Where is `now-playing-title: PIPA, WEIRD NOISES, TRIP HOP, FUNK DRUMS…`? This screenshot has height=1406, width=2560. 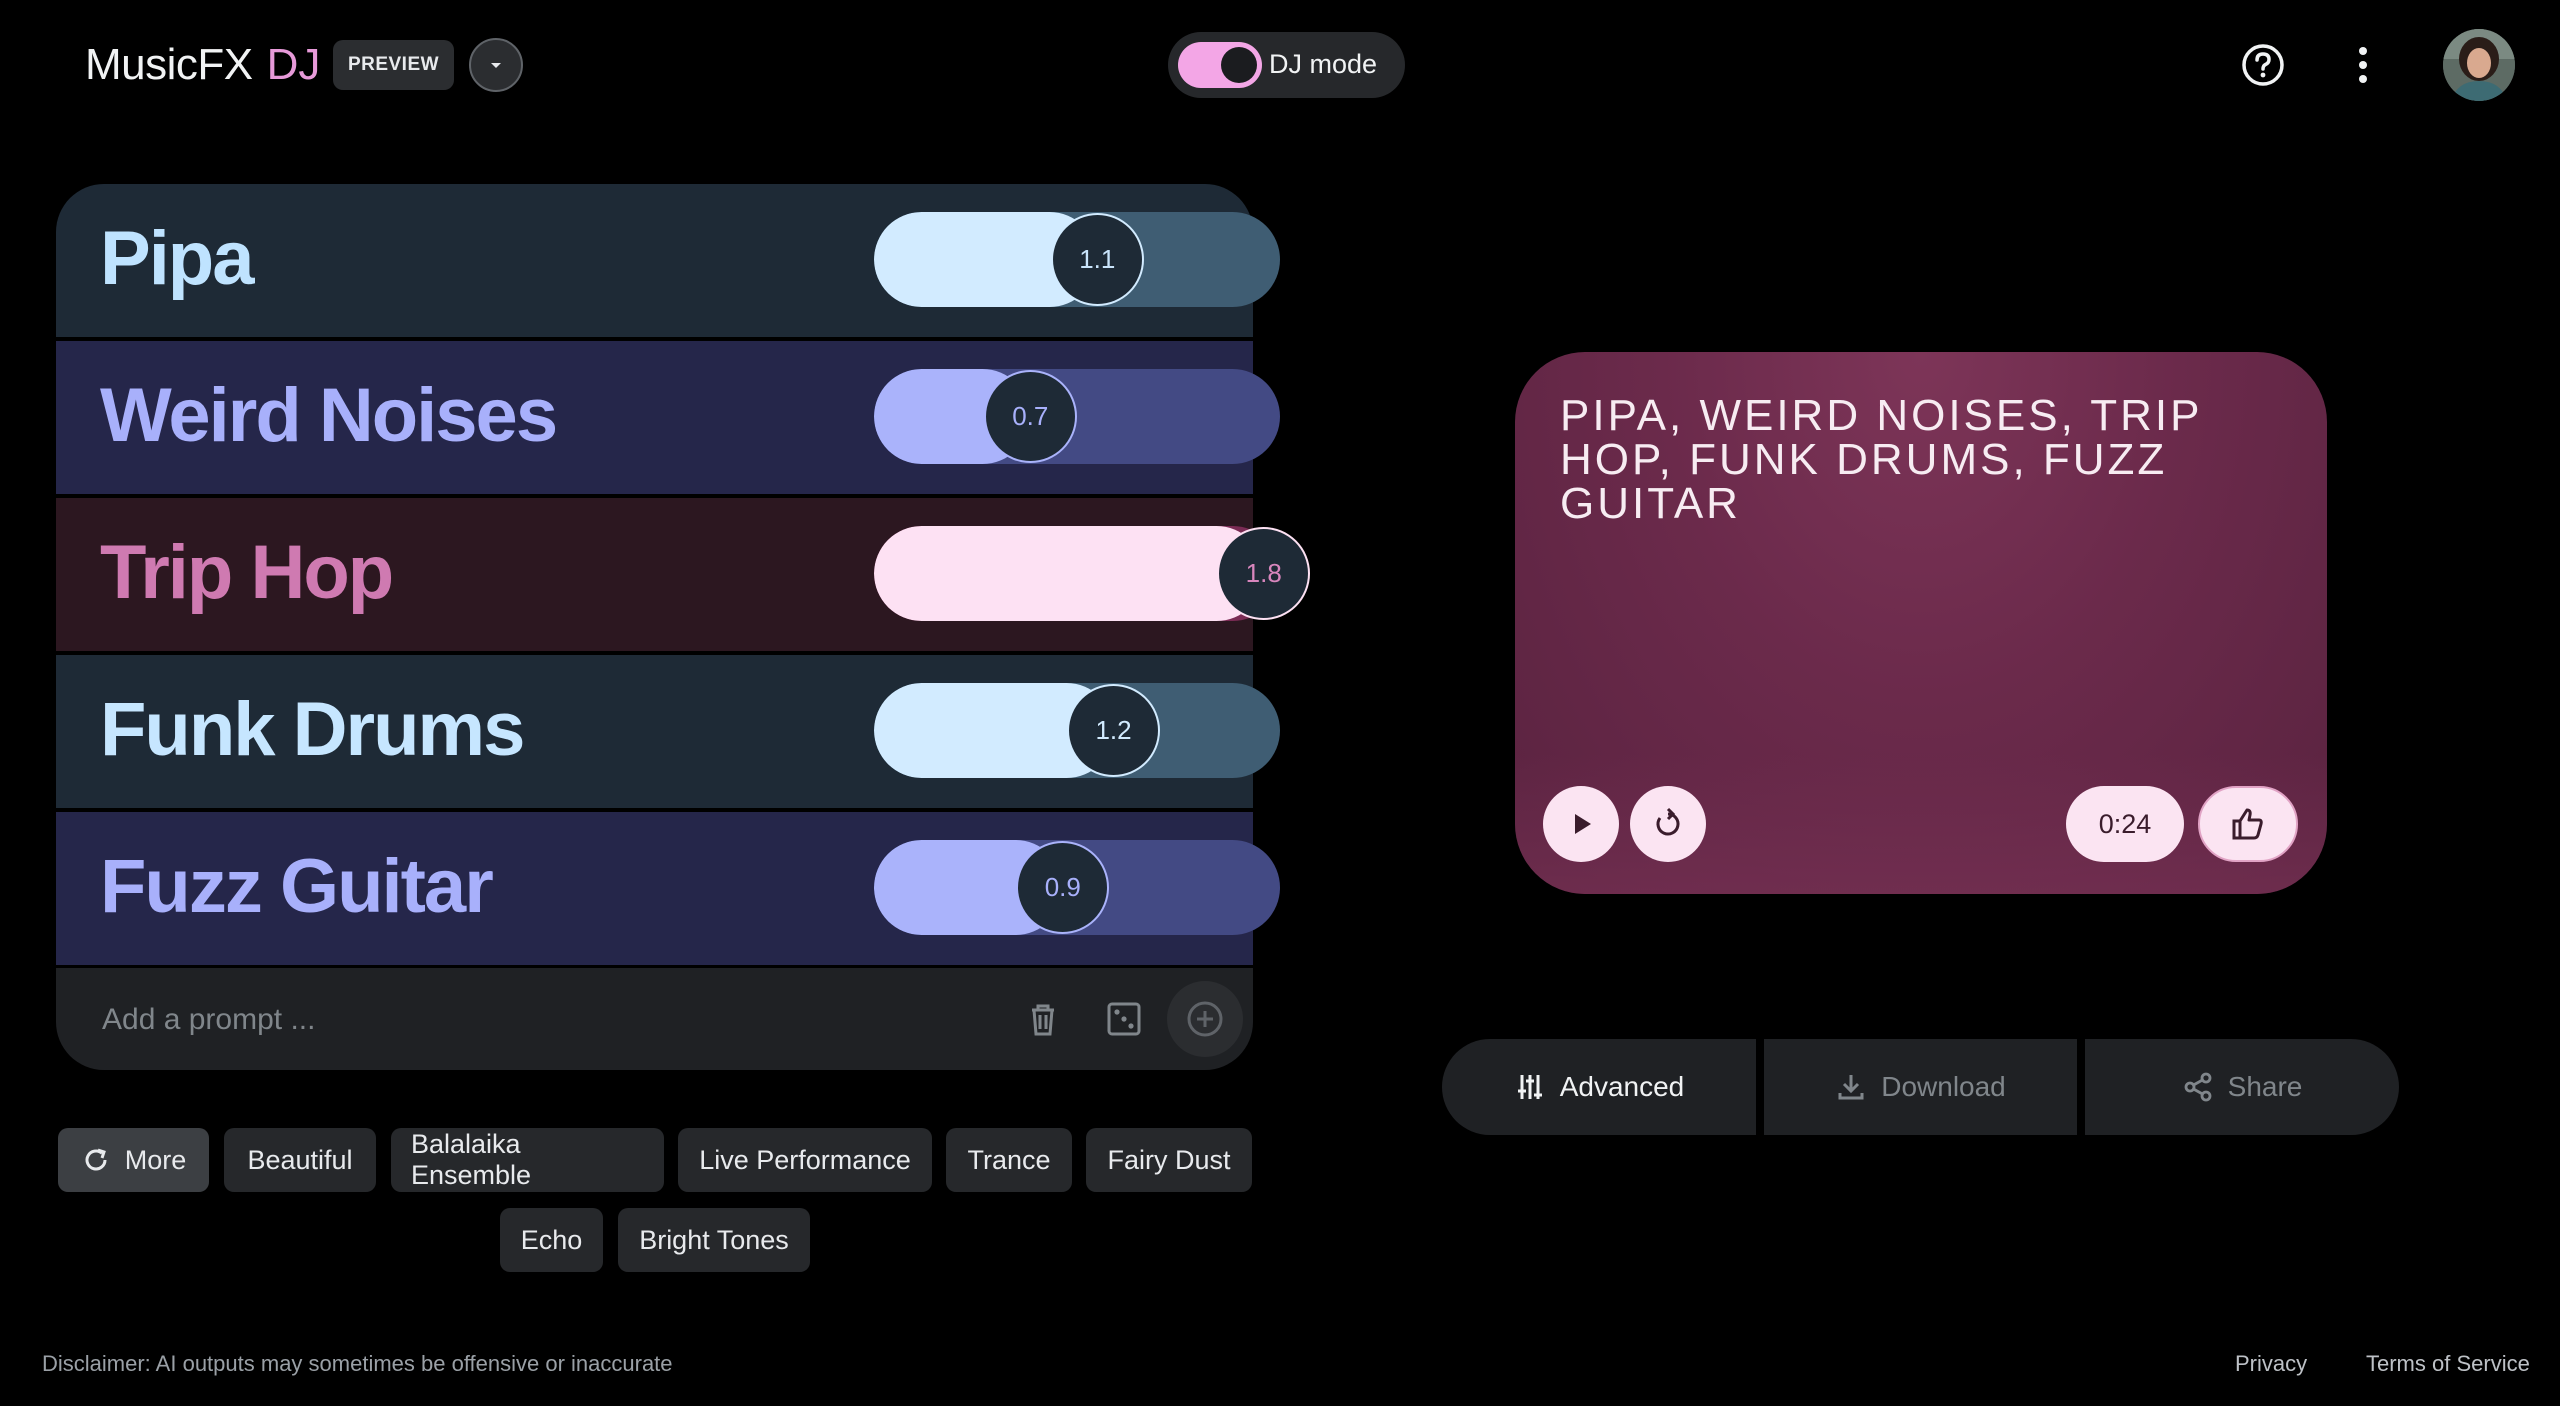 now-playing-title: PIPA, WEIRD NOISES, TRIP HOP, FUNK DRUMS… is located at coordinates (1881, 459).